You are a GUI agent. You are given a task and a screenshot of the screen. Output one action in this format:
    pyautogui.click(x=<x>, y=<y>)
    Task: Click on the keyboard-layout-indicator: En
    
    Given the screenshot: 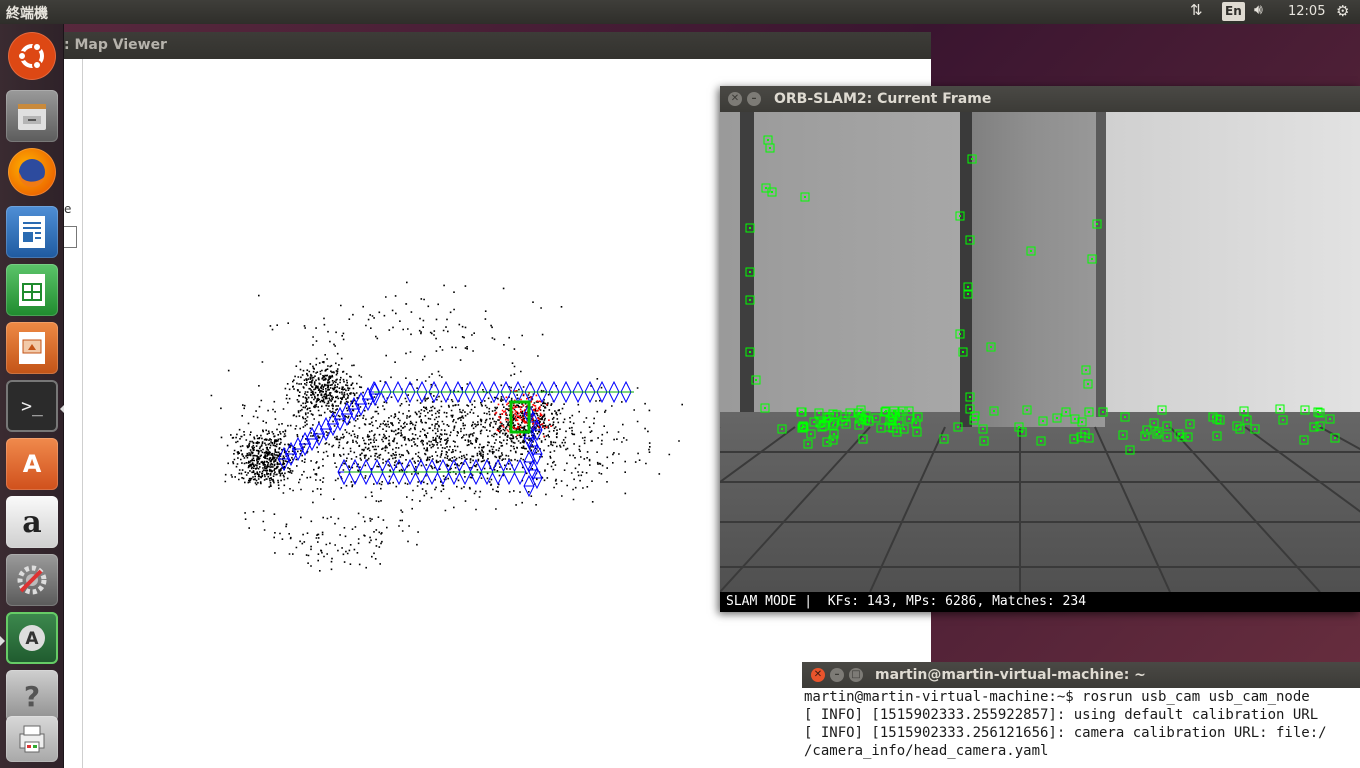 What is the action you would take?
    pyautogui.click(x=1233, y=11)
    